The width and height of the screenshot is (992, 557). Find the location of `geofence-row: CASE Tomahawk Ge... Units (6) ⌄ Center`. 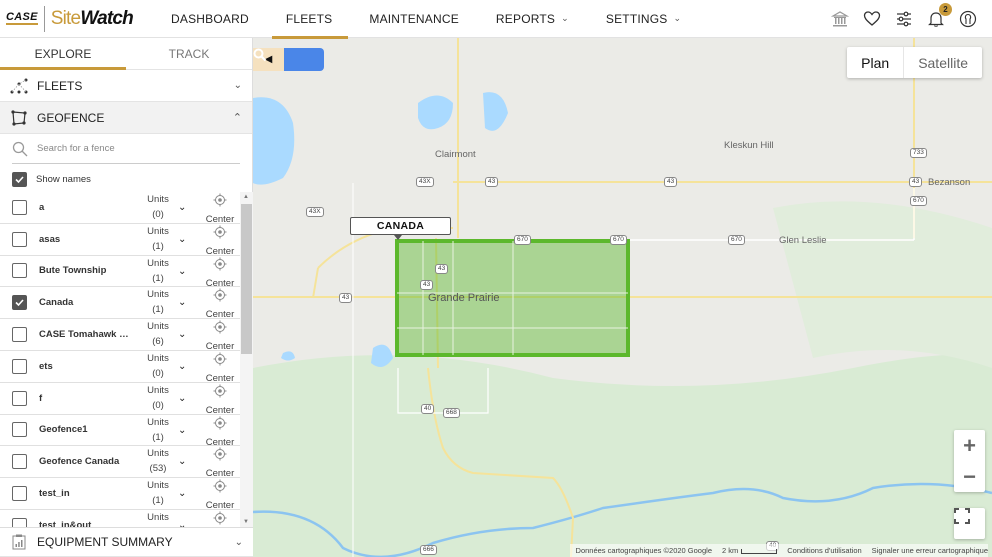

geofence-row: CASE Tomahawk Ge... Units (6) ⌄ Center is located at coordinates (120, 336).